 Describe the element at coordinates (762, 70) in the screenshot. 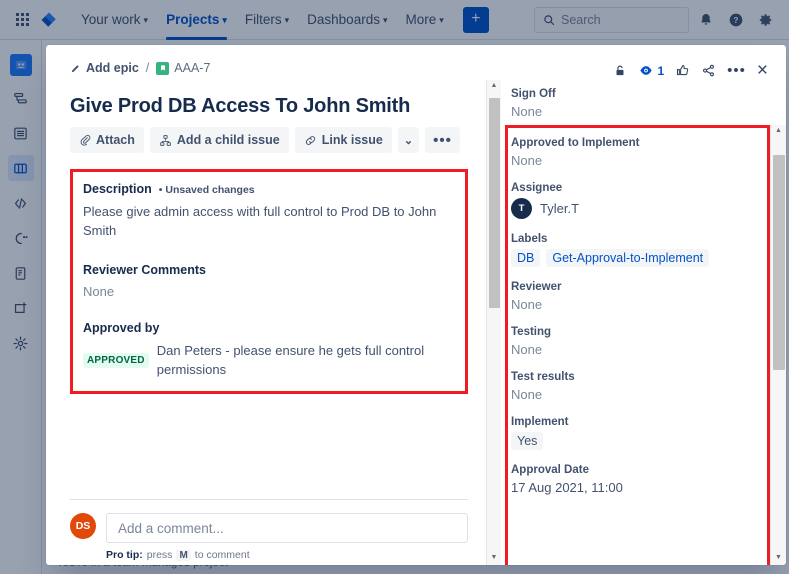

I see `close-icon: ×` at that location.